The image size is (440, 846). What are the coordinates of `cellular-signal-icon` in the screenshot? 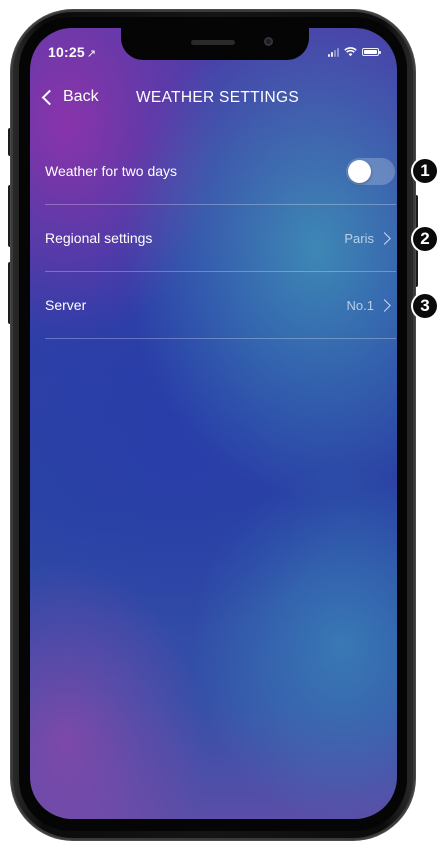 It's located at (333, 52).